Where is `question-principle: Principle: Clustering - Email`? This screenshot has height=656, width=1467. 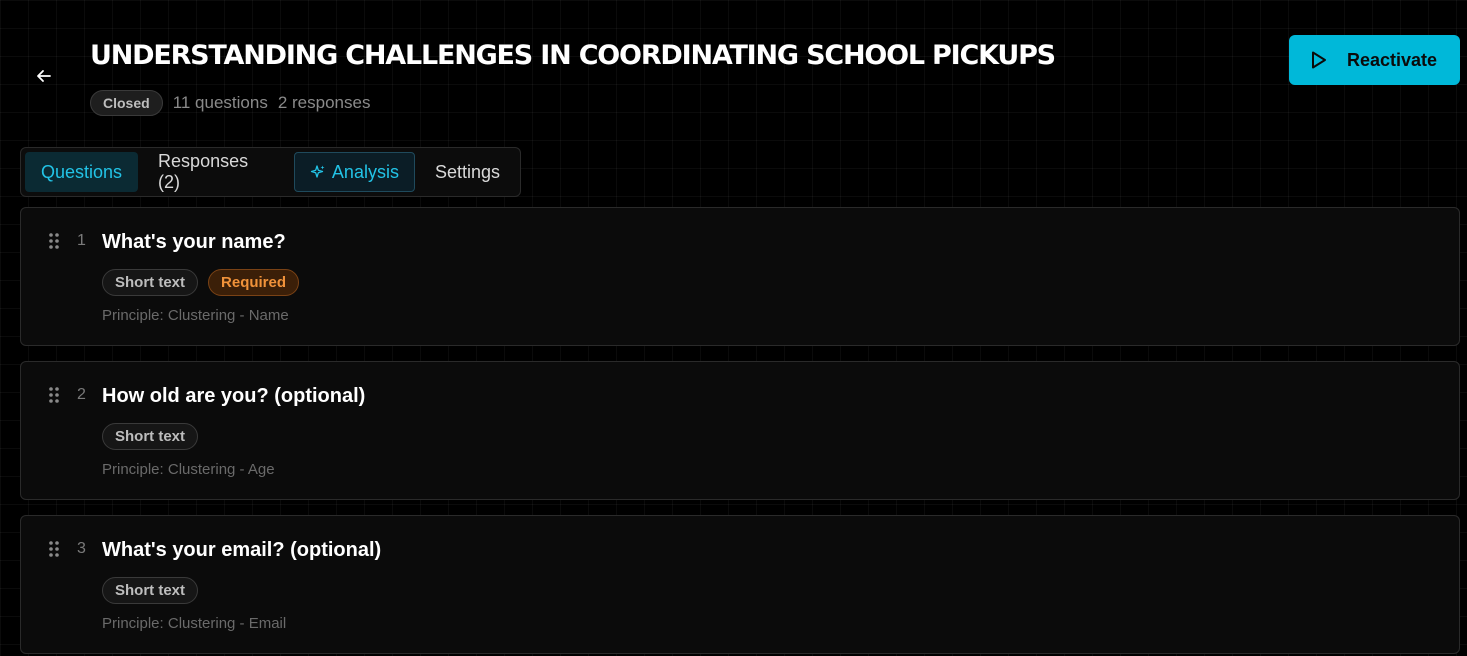 question-principle: Principle: Clustering - Email is located at coordinates (194, 623).